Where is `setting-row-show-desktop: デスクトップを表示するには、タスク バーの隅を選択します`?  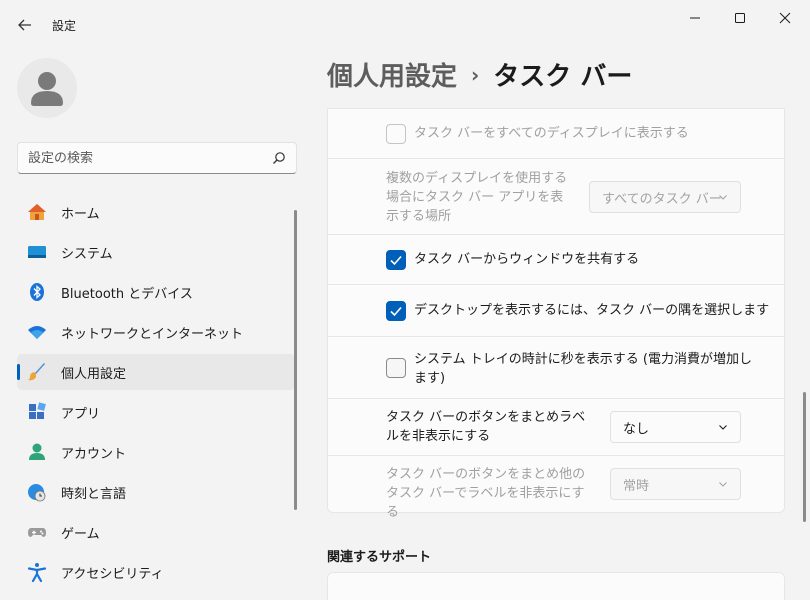 setting-row-show-desktop: デスクトップを表示するには、タスク バーの隅を選択します is located at coordinates (556, 311).